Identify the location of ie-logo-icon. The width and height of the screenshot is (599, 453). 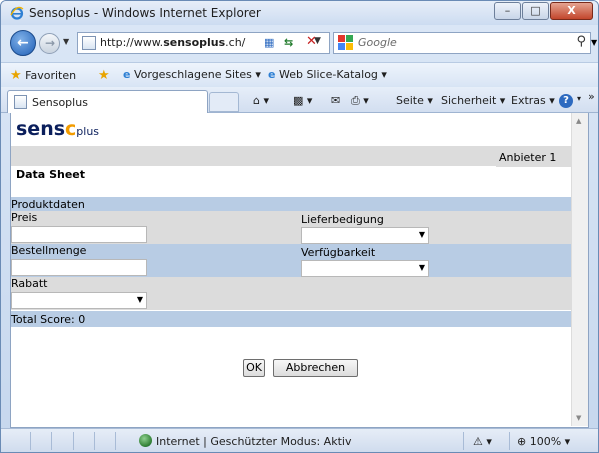
(17, 13).